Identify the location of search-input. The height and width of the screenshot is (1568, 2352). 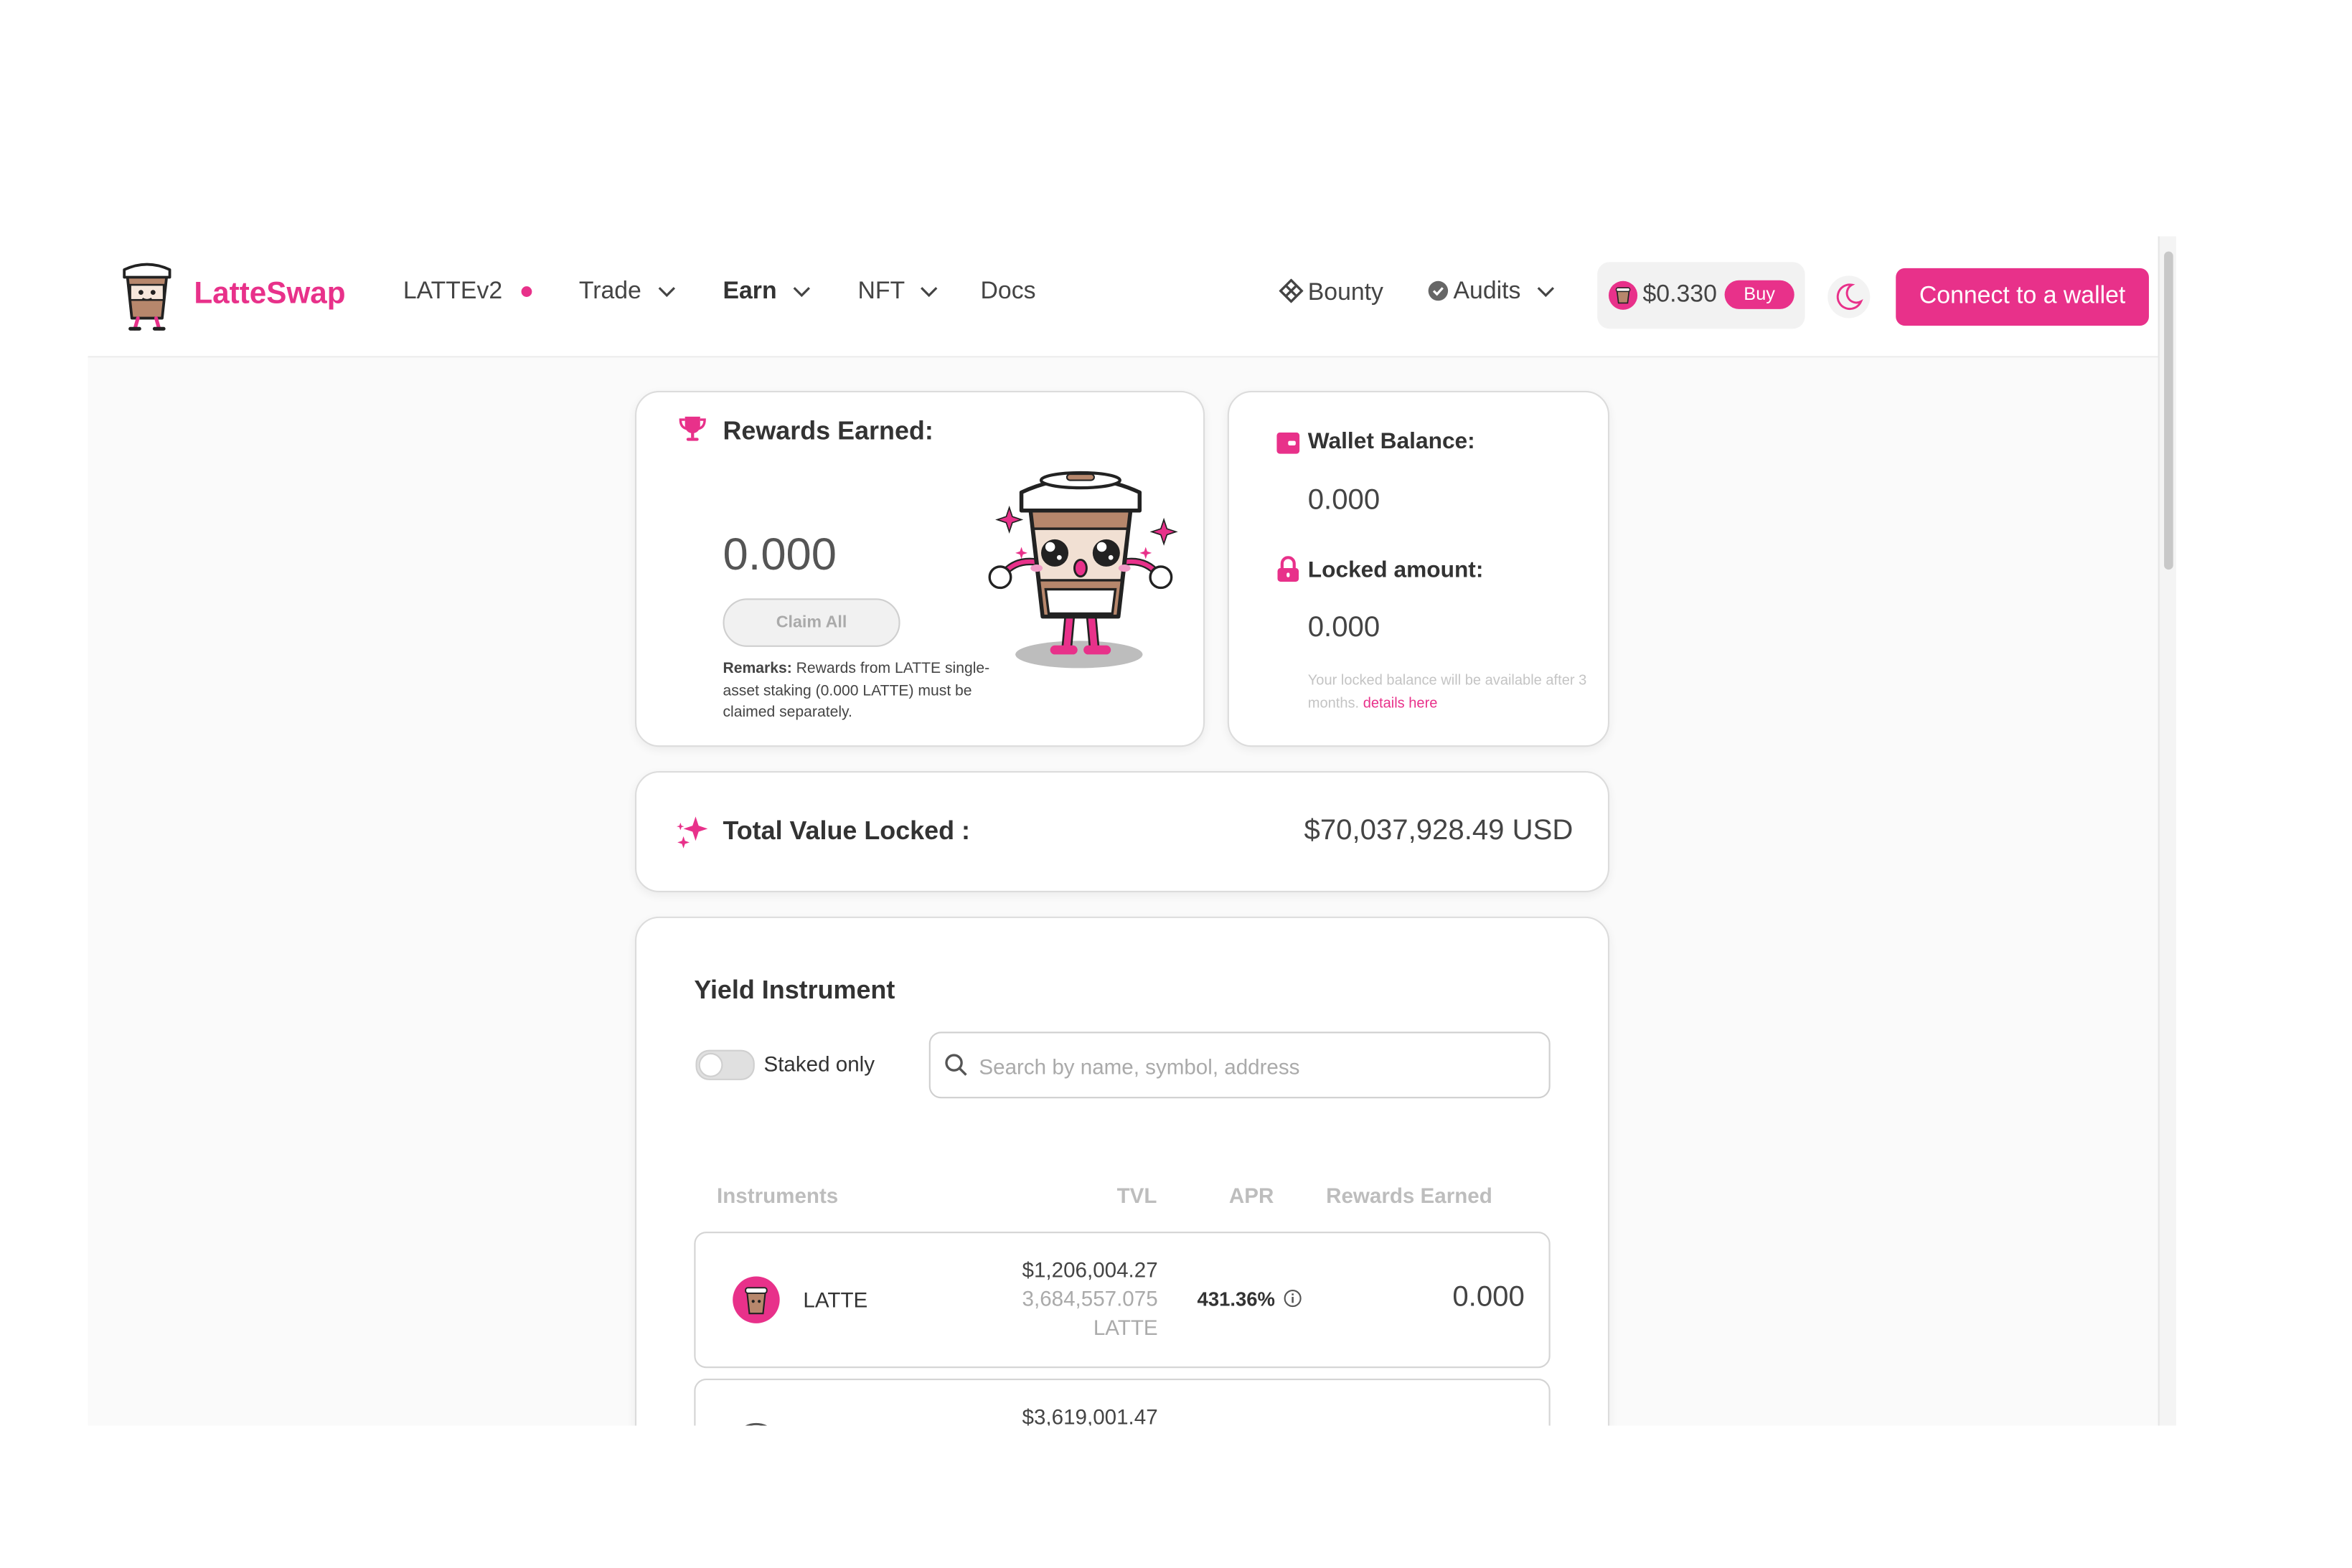
(1259, 1066).